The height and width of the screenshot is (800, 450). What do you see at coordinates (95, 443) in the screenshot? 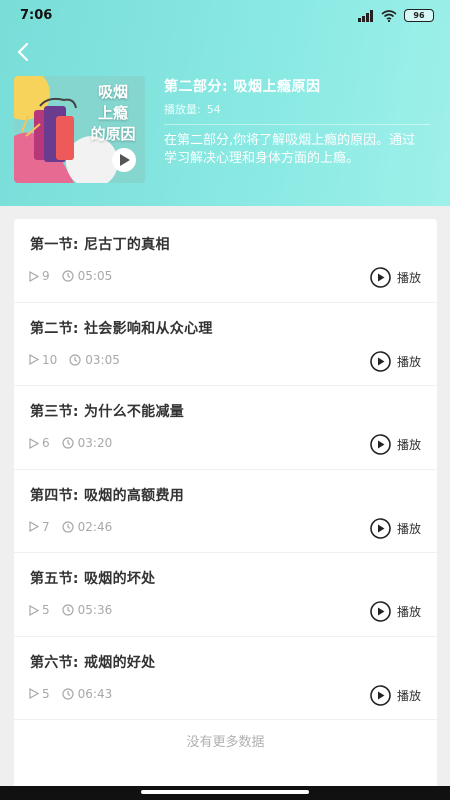
I see `lesson-duration: 03:20` at bounding box center [95, 443].